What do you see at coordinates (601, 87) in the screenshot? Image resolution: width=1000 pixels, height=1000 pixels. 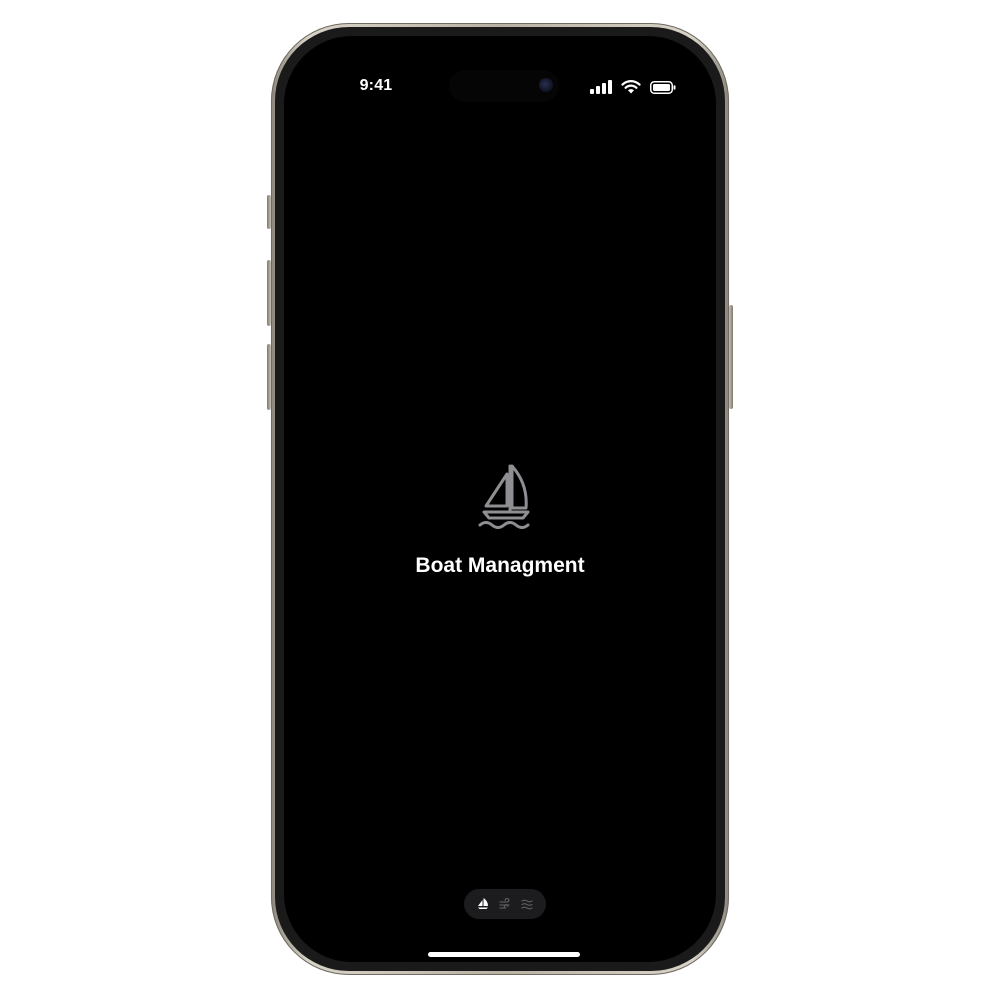 I see `signal-icon` at bounding box center [601, 87].